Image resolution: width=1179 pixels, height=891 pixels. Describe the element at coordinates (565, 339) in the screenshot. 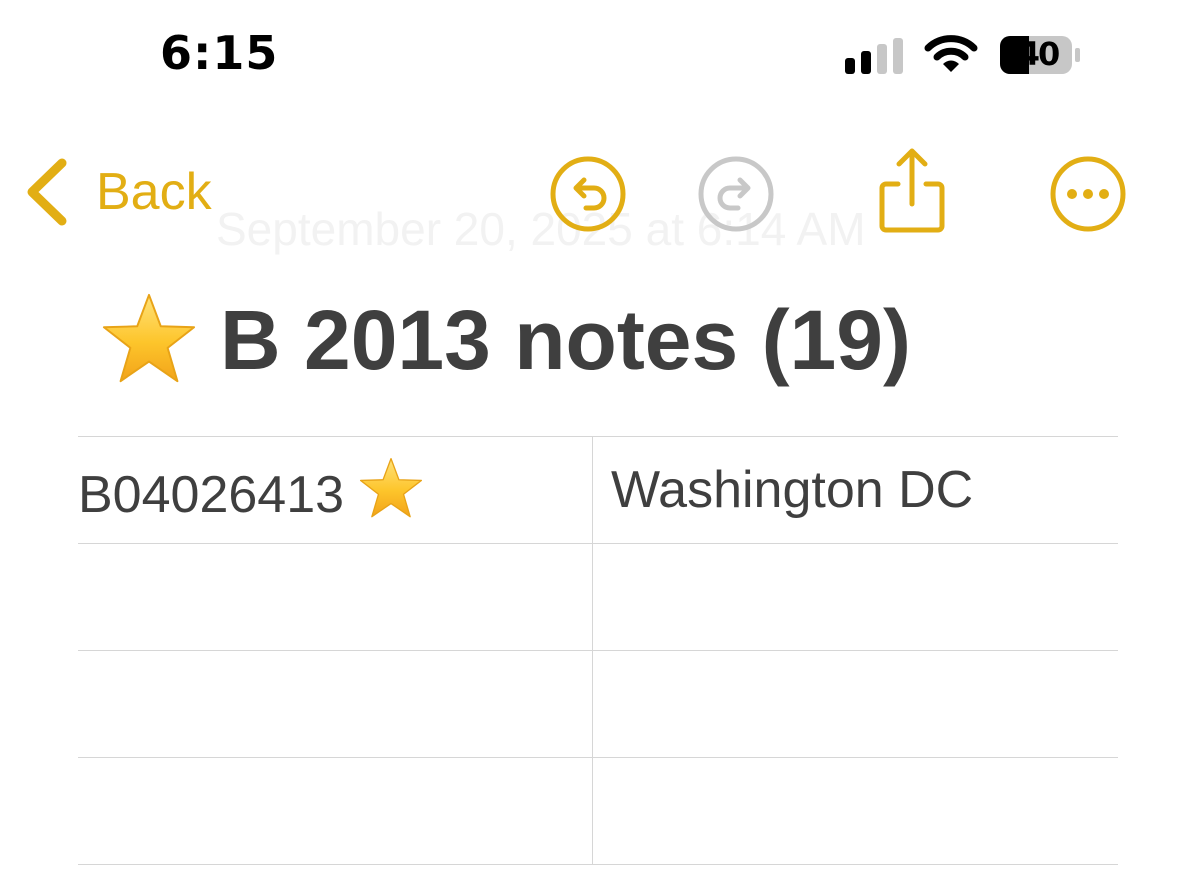

I see `note-title: B 2013 notes (19)` at that location.